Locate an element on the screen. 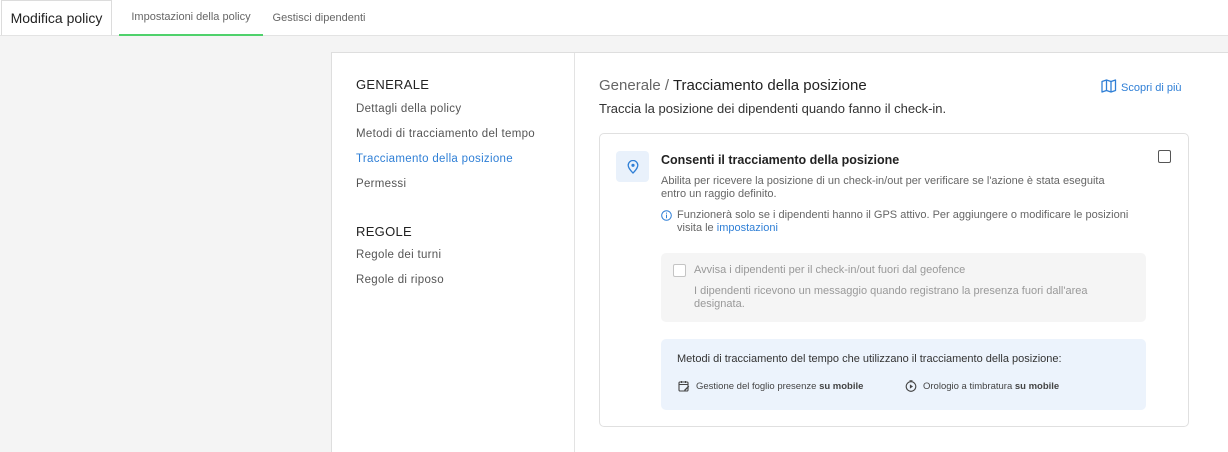 This screenshot has height=452, width=1228. sidebar-section-general: GENERALE is located at coordinates (393, 84).